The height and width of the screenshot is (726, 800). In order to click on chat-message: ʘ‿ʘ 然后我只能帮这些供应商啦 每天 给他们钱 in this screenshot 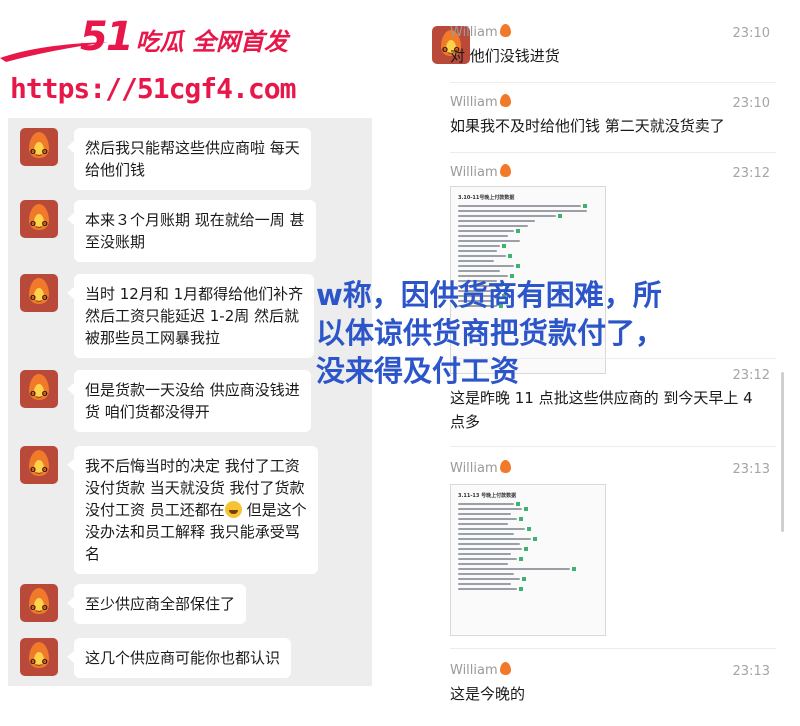, I will do `click(165, 159)`.